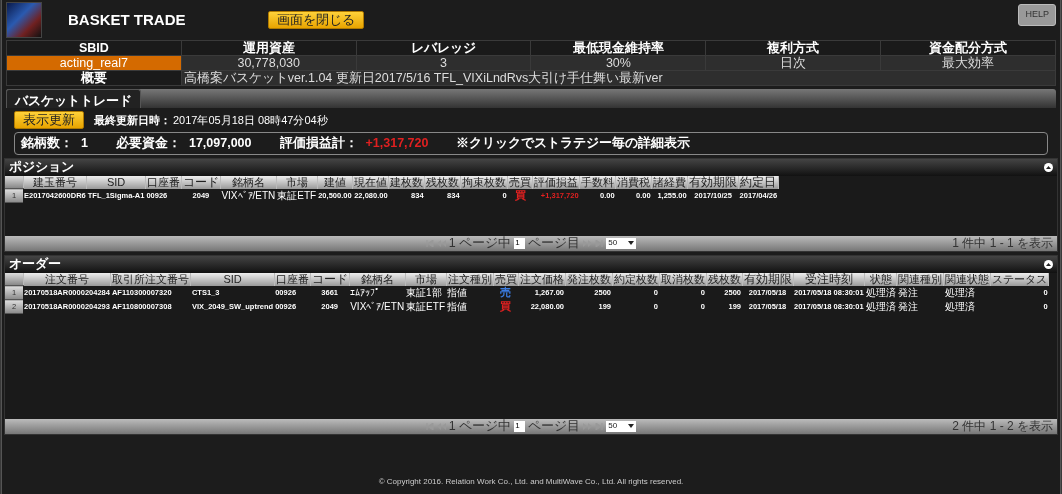 Image resolution: width=1062 pixels, height=494 pixels. I want to click on stat-label: 必要資金：, so click(148, 143).